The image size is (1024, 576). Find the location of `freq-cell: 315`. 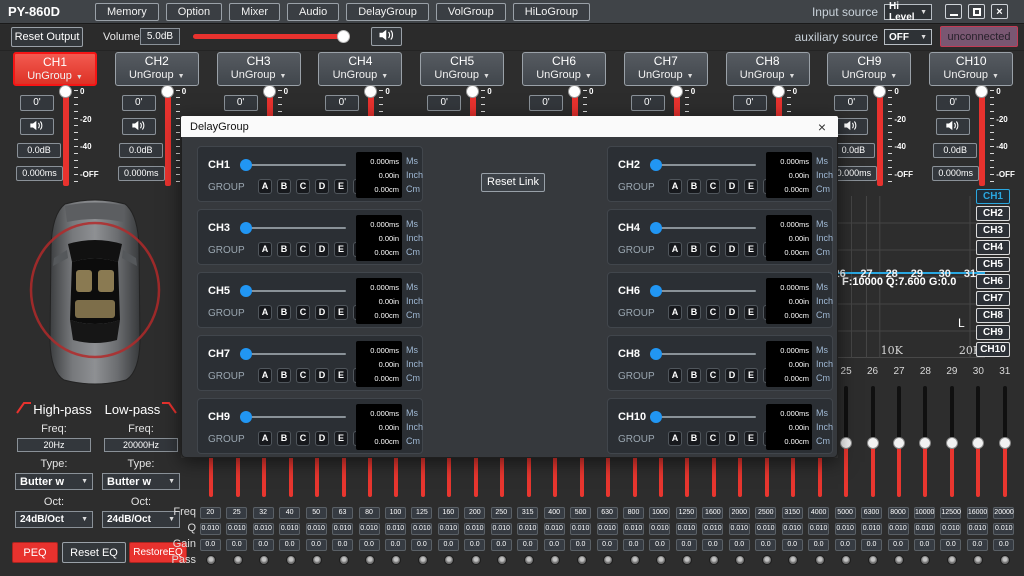

freq-cell: 315 is located at coordinates (528, 513).